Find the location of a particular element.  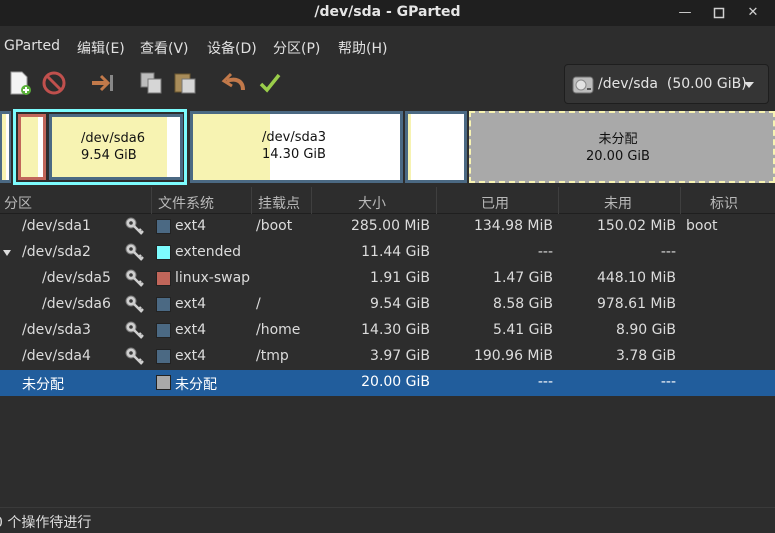

menu-help: 帮助(H) is located at coordinates (362, 48).